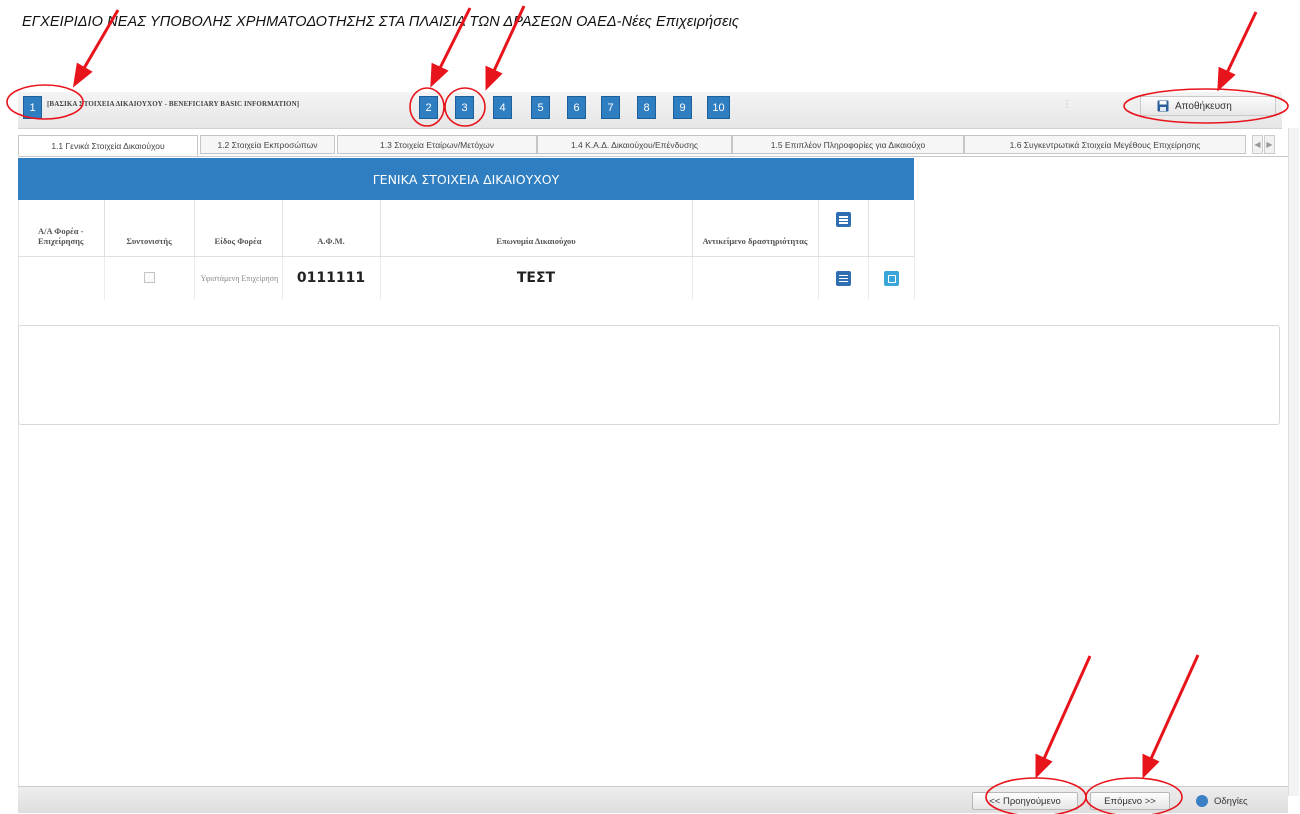 This screenshot has height=814, width=1300. I want to click on column-header-aa: Α/Α Φορέα - Επιχείρησης, so click(61, 228).